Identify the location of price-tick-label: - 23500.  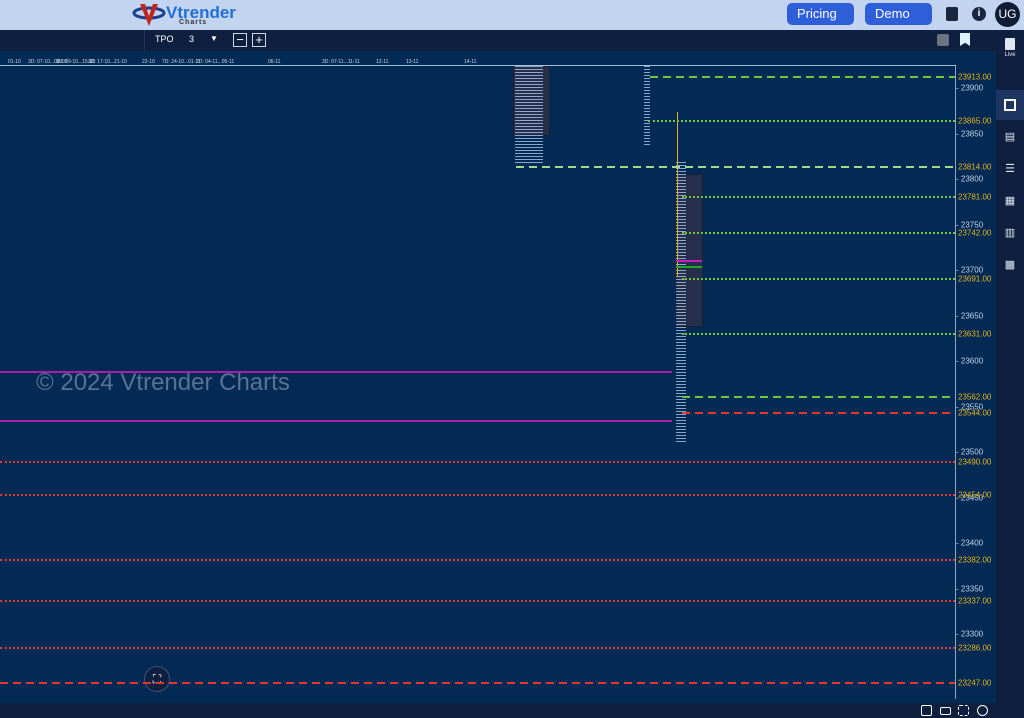
(970, 452).